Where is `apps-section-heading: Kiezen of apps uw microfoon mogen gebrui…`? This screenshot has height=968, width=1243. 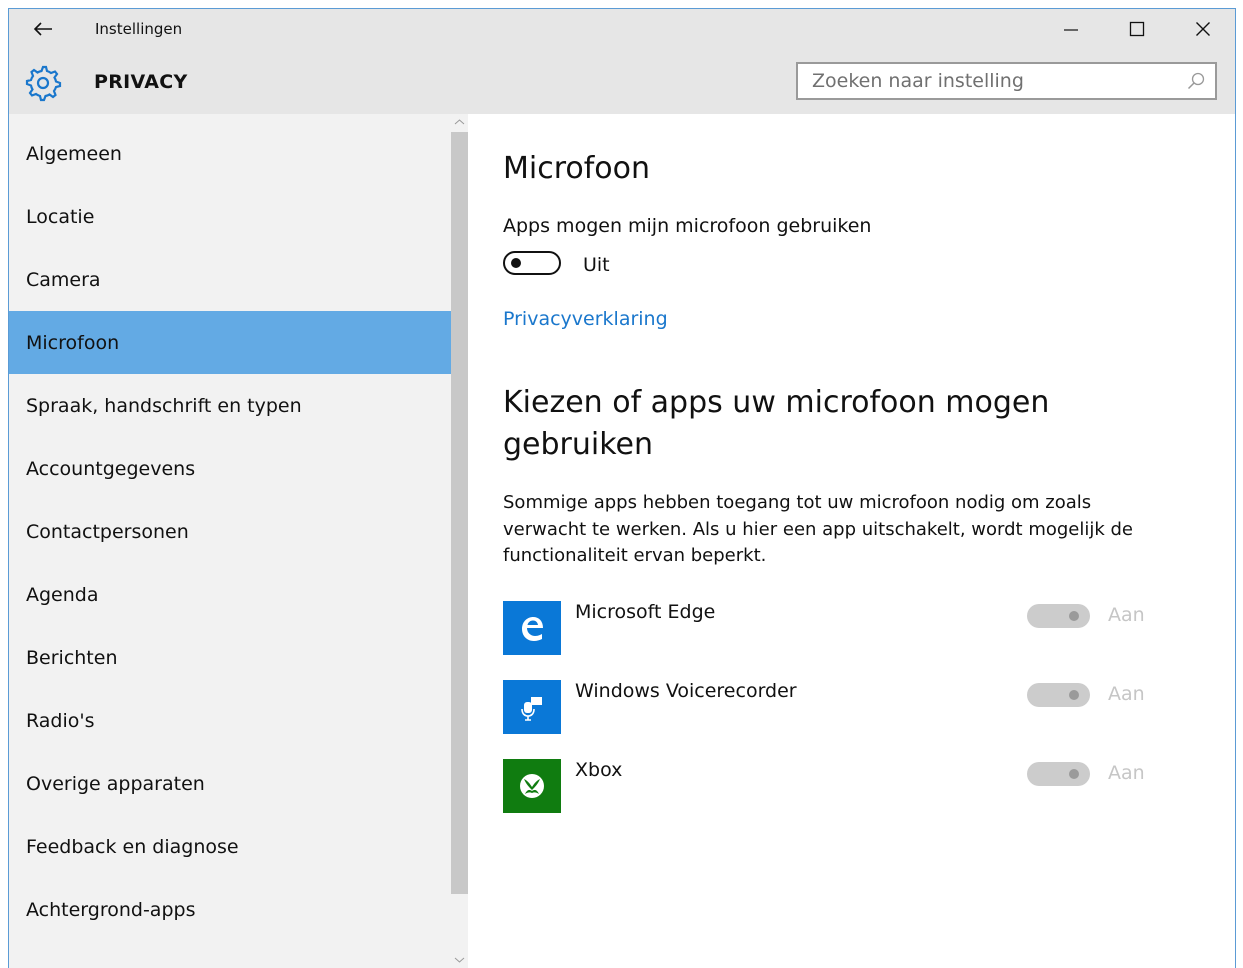
apps-section-heading: Kiezen of apps uw microfoon mogen gebrui… is located at coordinates (776, 423).